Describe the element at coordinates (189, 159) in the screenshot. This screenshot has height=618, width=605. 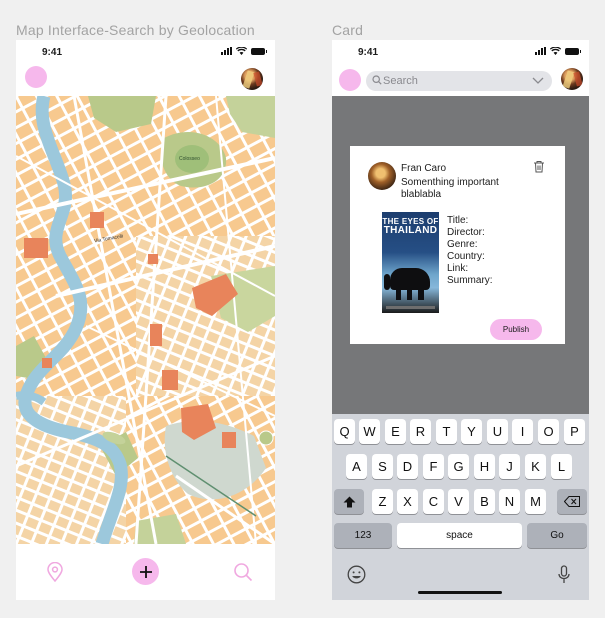
I see `map-label-landmark: Colosseo` at that location.